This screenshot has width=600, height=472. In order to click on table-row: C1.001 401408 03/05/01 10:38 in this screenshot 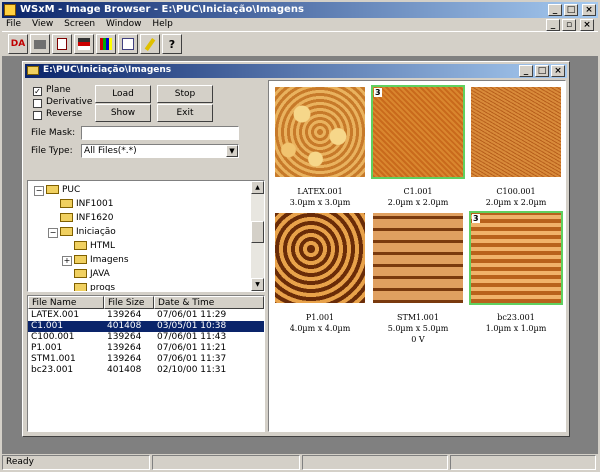, I will do `click(146, 326)`.